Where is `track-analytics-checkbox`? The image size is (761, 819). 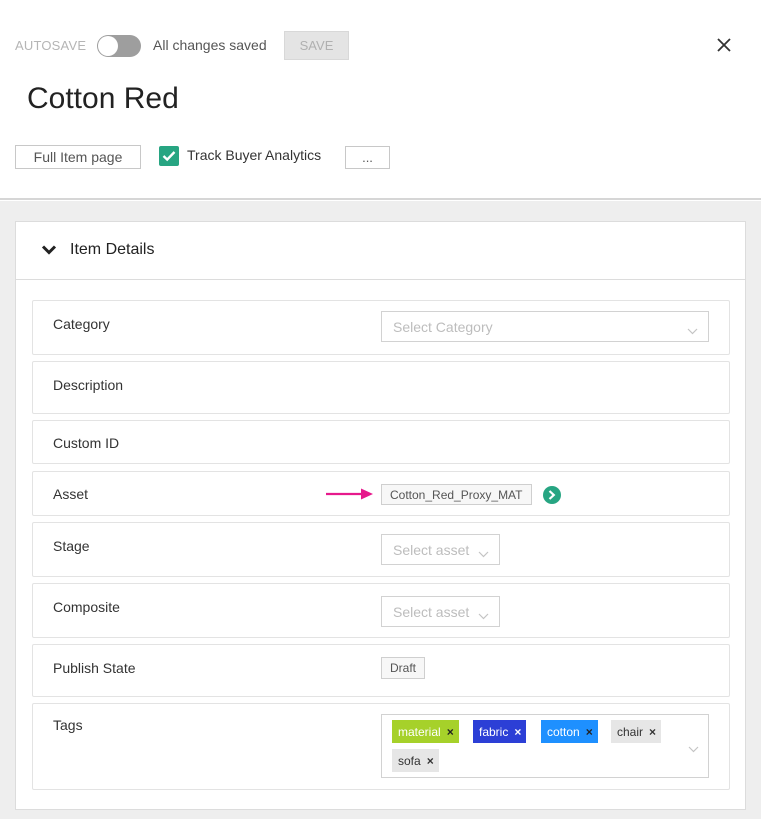
track-analytics-checkbox is located at coordinates (169, 156).